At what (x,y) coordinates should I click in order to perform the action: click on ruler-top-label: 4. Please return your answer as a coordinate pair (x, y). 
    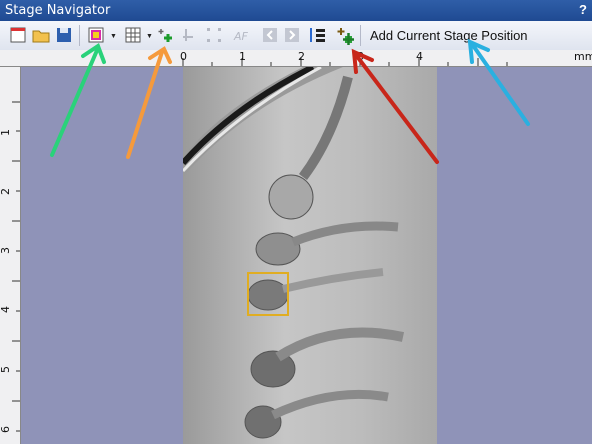
    Looking at the image, I should click on (419, 56).